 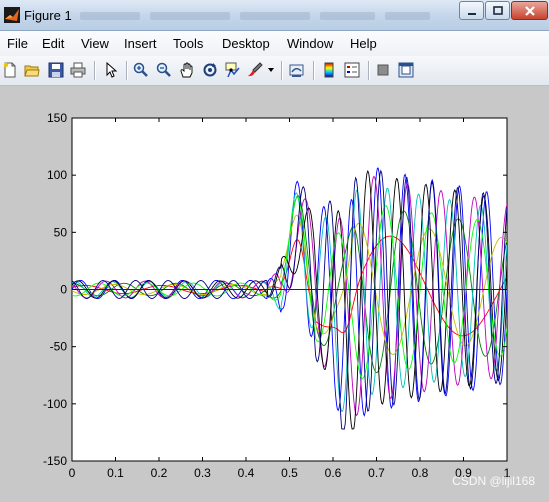 I want to click on menu-window: Window, so click(x=310, y=43).